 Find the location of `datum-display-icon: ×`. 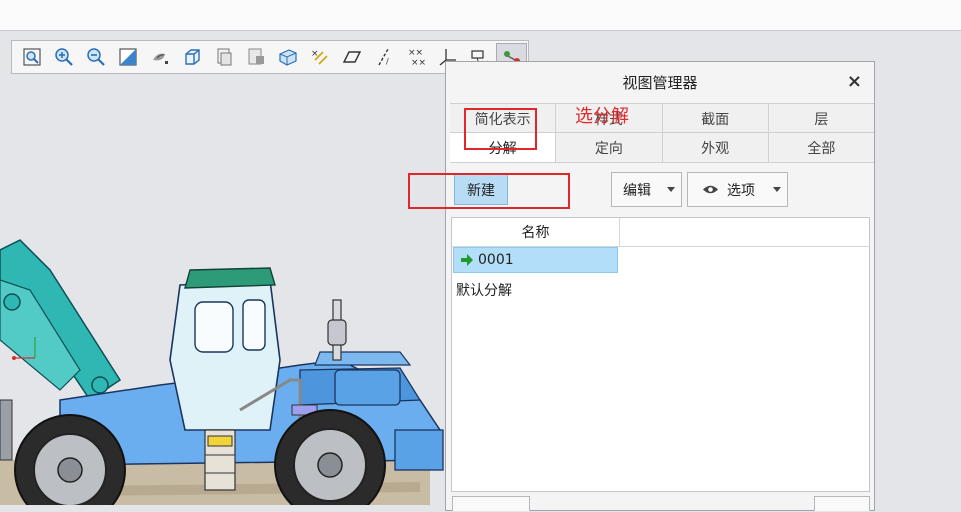

datum-display-icon: × is located at coordinates (319, 57).